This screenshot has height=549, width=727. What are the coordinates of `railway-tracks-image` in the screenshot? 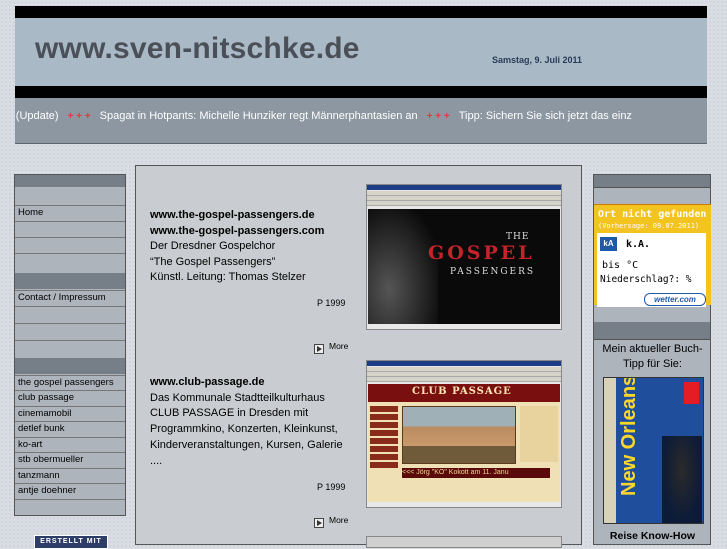 It's located at (403, 266).